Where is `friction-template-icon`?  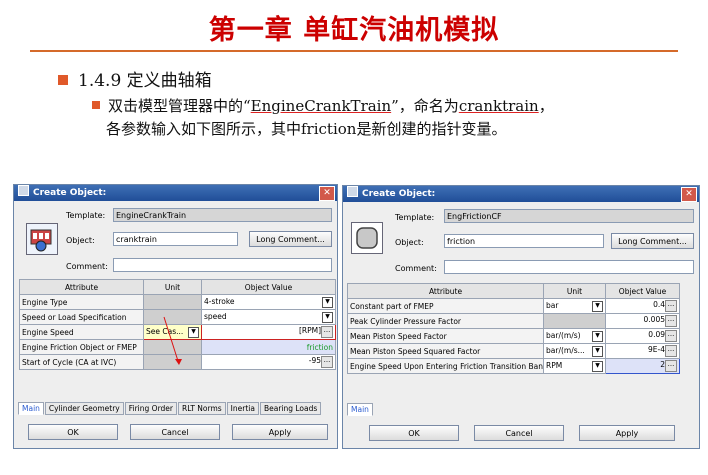 friction-template-icon is located at coordinates (367, 238).